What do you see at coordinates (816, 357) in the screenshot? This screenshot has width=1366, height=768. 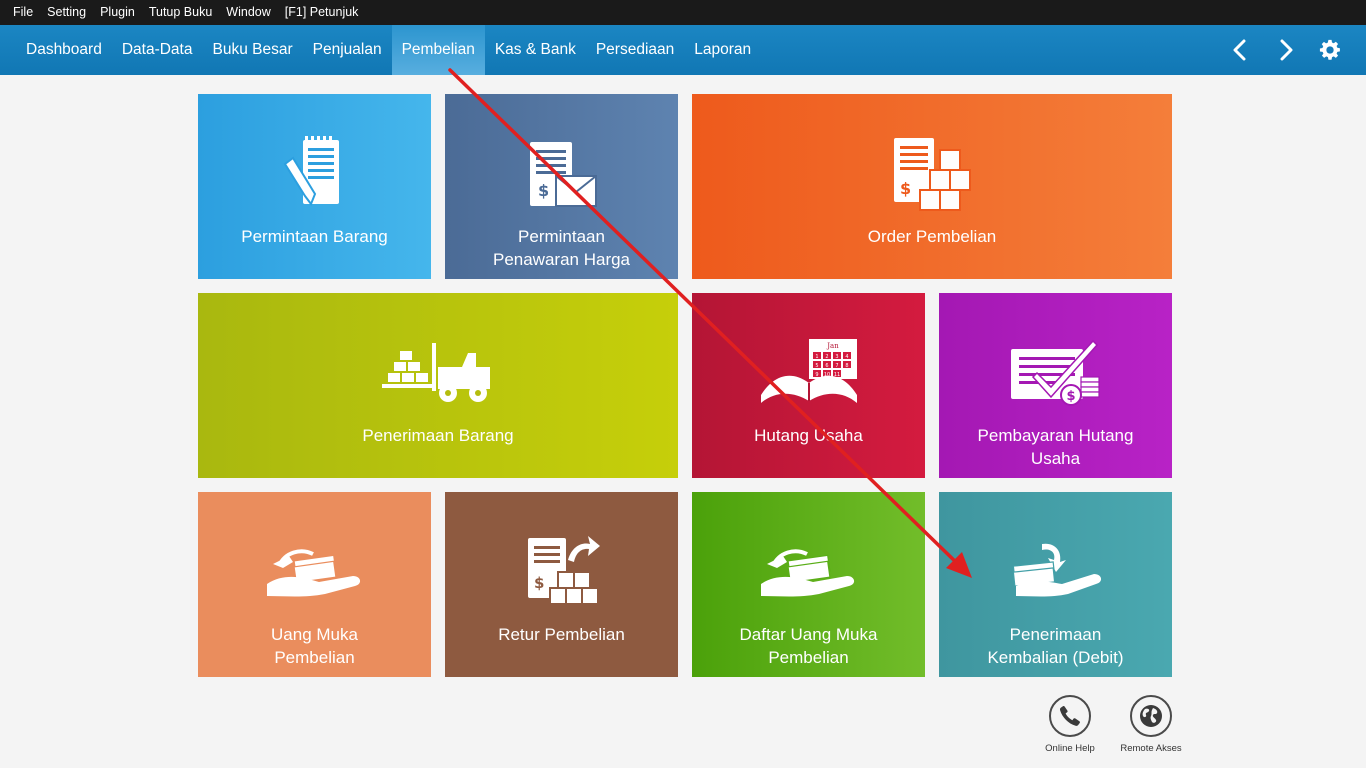 I see `calendar-day: 1` at bounding box center [816, 357].